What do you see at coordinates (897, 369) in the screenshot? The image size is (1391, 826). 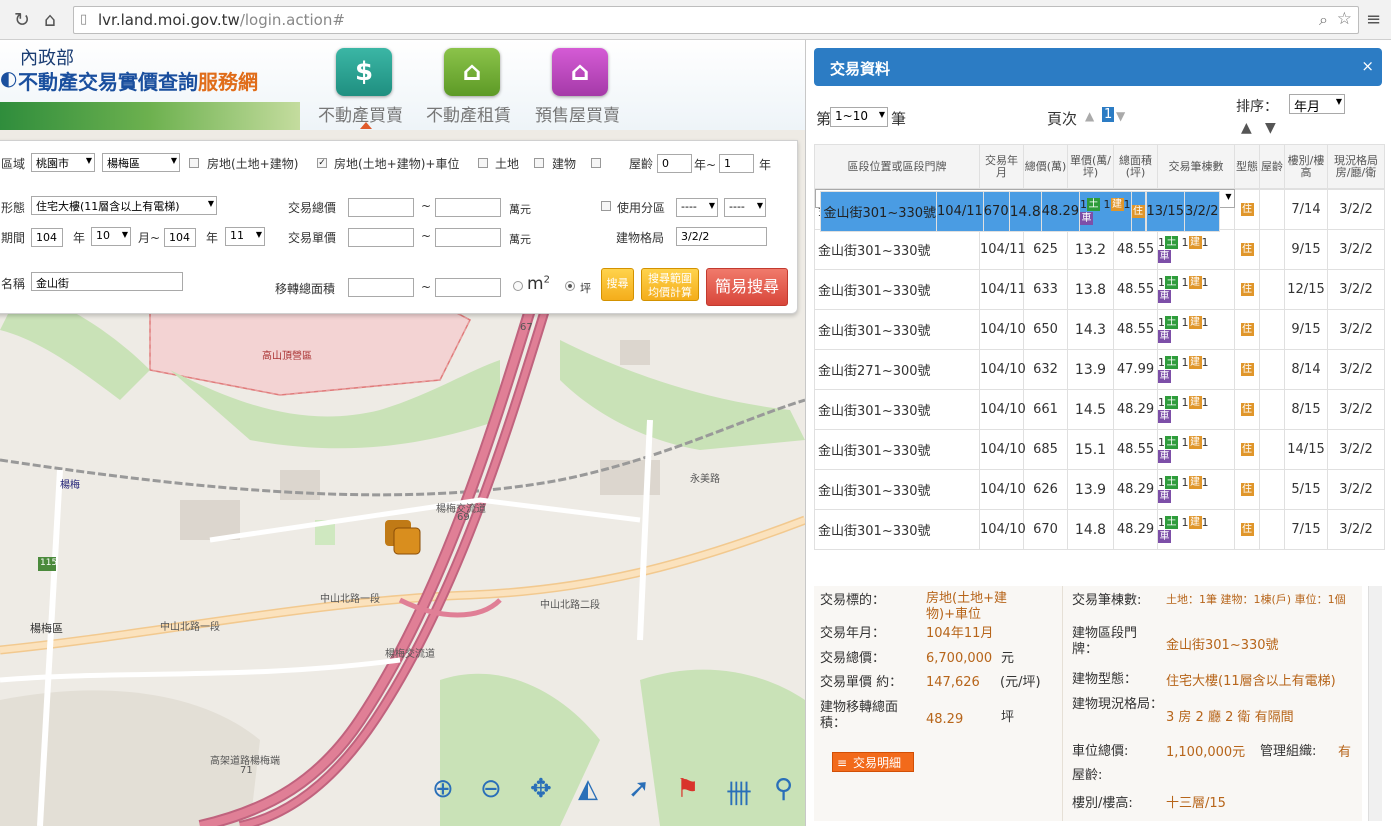 I see `cell-location: 金山街271~300號` at bounding box center [897, 369].